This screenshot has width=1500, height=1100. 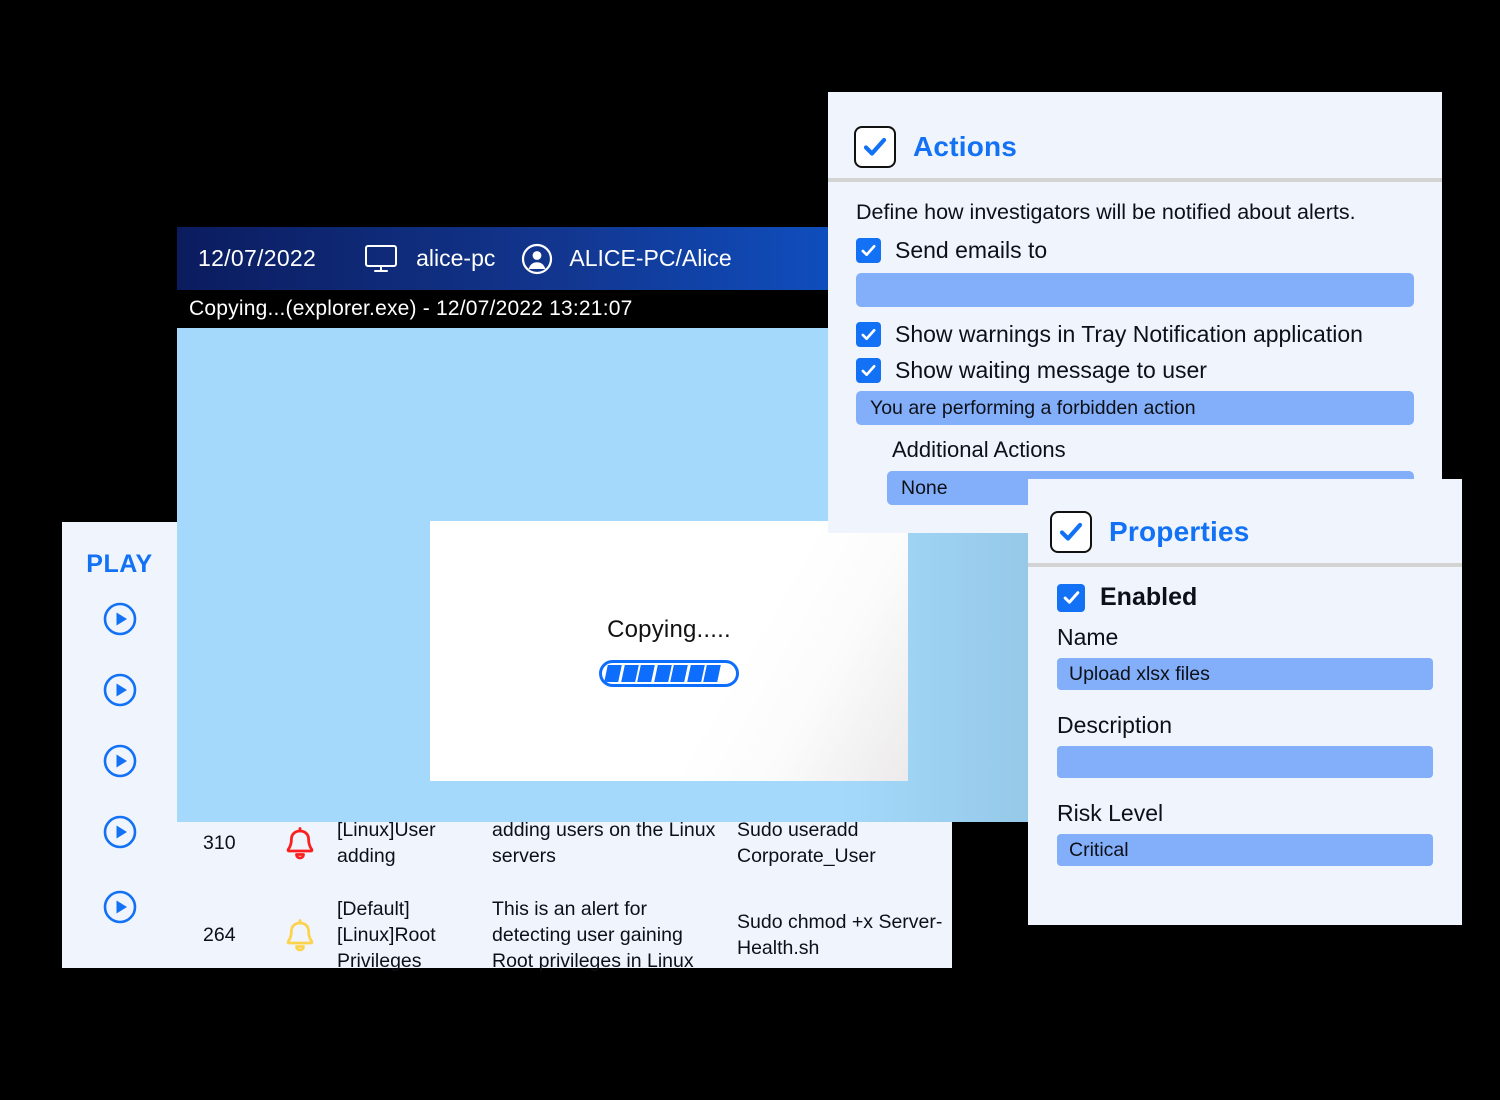 What do you see at coordinates (119, 564) in the screenshot?
I see `play-column-header: PLAY` at bounding box center [119, 564].